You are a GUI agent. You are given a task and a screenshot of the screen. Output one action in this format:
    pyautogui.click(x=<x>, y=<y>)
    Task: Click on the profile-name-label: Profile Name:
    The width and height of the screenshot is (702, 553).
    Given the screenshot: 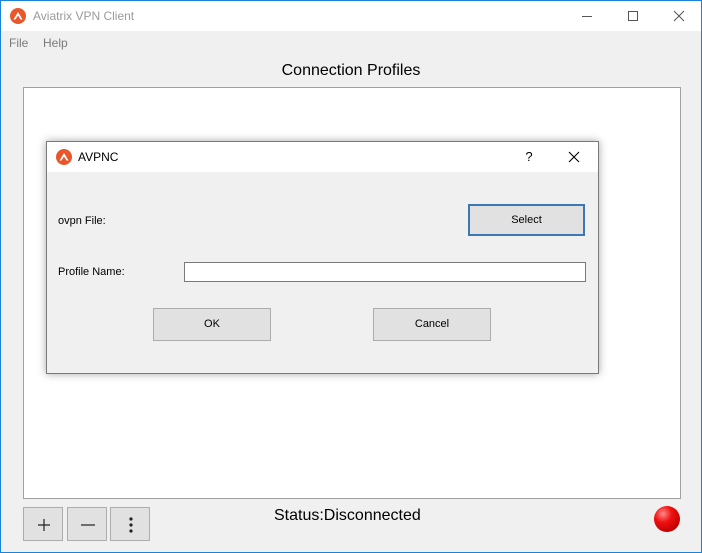 What is the action you would take?
    pyautogui.click(x=91, y=272)
    